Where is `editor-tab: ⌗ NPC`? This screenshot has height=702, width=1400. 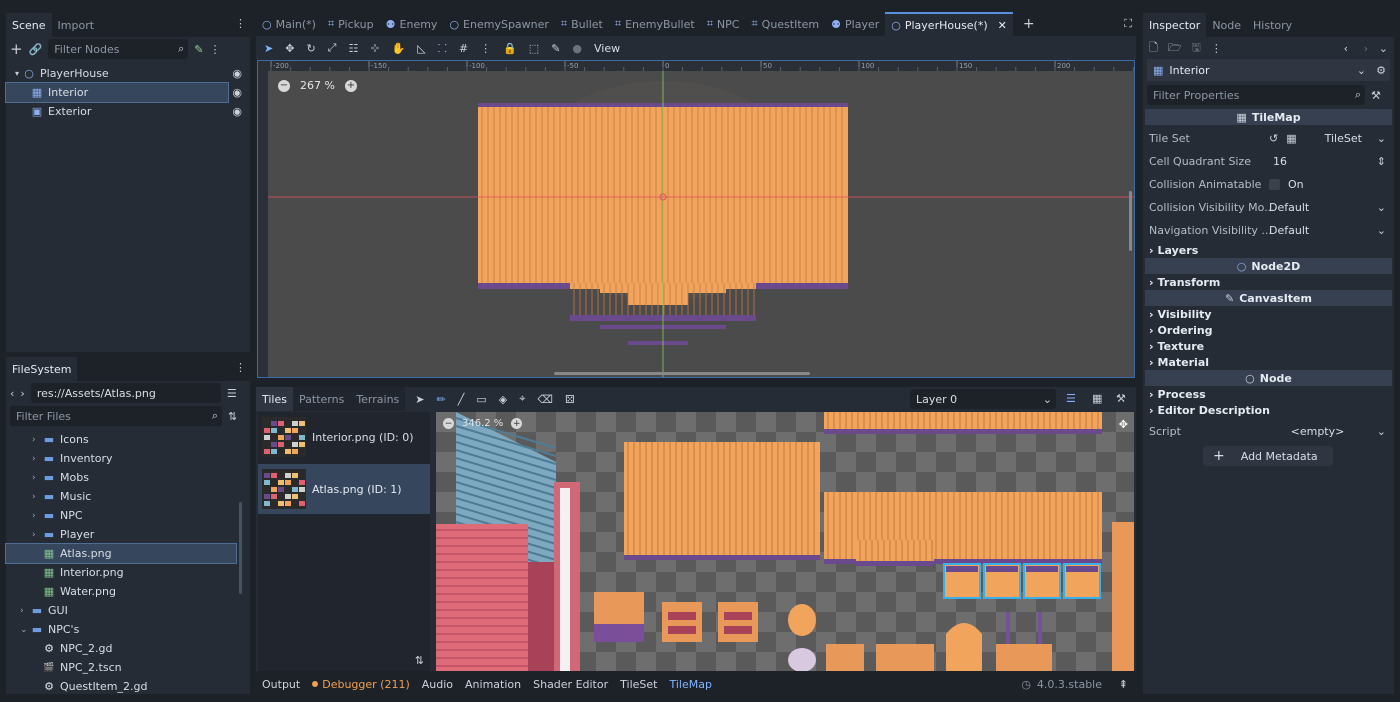
editor-tab: ⌗ NPC is located at coordinates (723, 24).